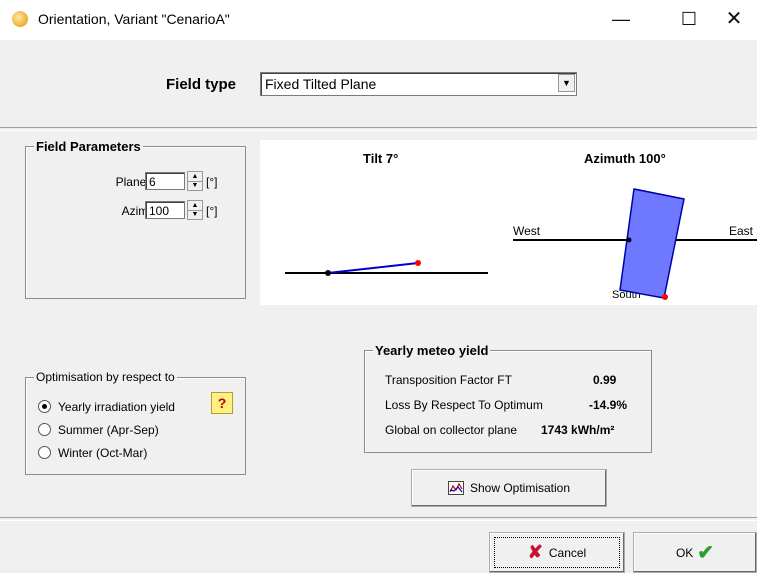 The image size is (757, 573). What do you see at coordinates (432, 350) in the screenshot?
I see `yearly-meteo-yield-title: Yearly meteo yield` at bounding box center [432, 350].